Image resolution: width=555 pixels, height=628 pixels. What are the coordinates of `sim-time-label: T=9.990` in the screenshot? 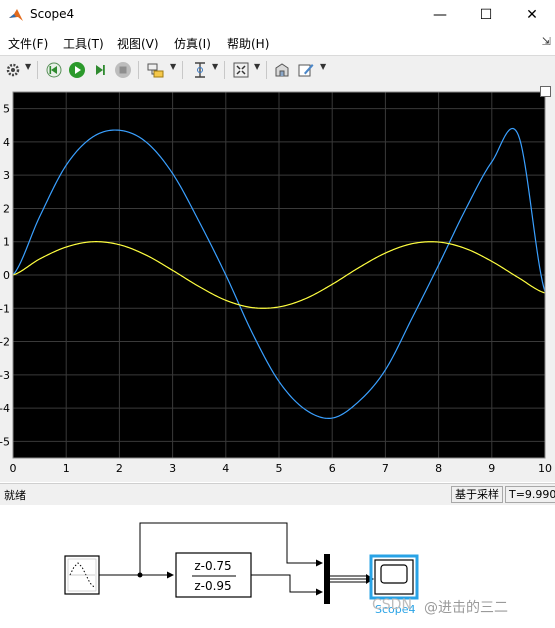 It's located at (530, 494).